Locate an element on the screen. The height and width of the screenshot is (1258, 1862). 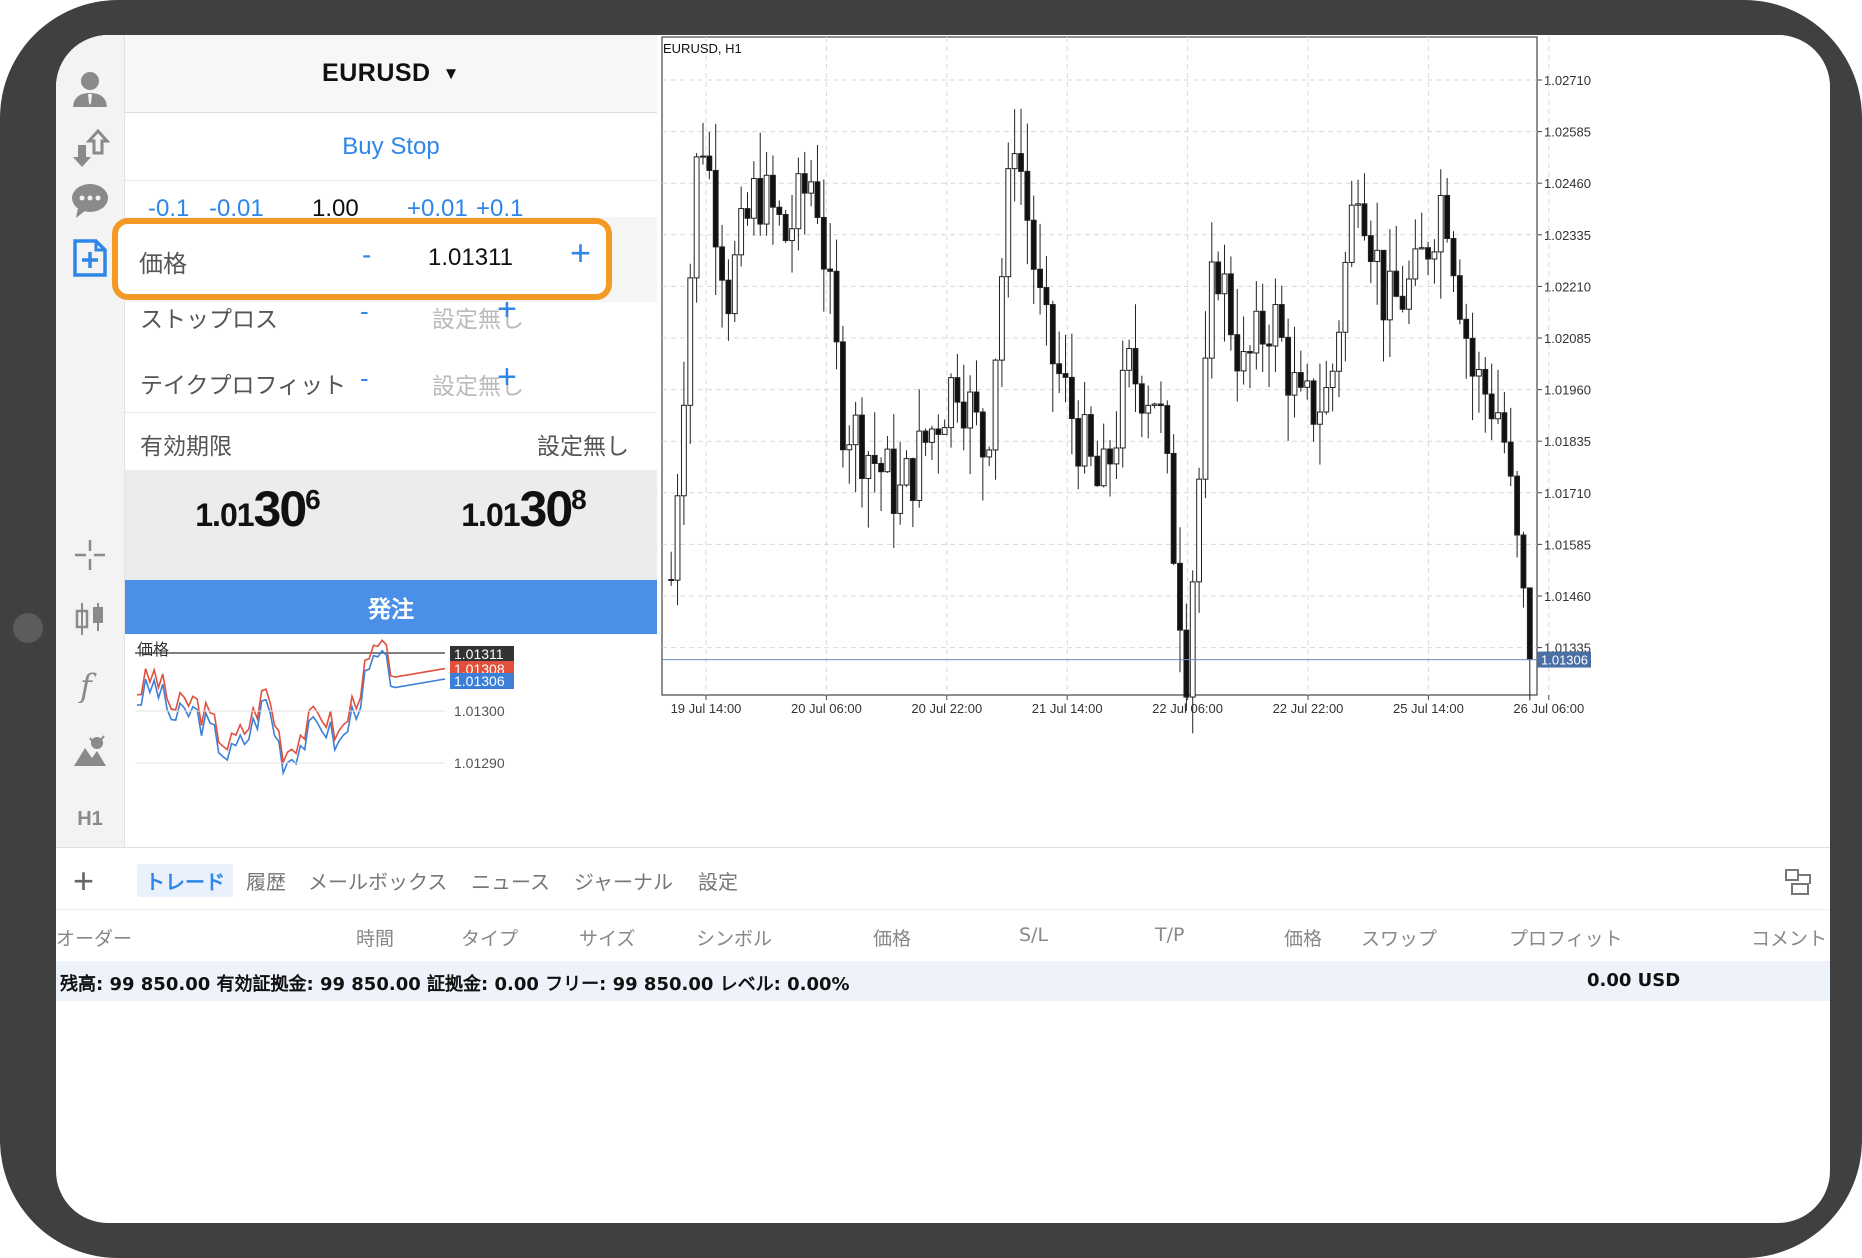
col-order: オーダー is located at coordinates (94, 937).